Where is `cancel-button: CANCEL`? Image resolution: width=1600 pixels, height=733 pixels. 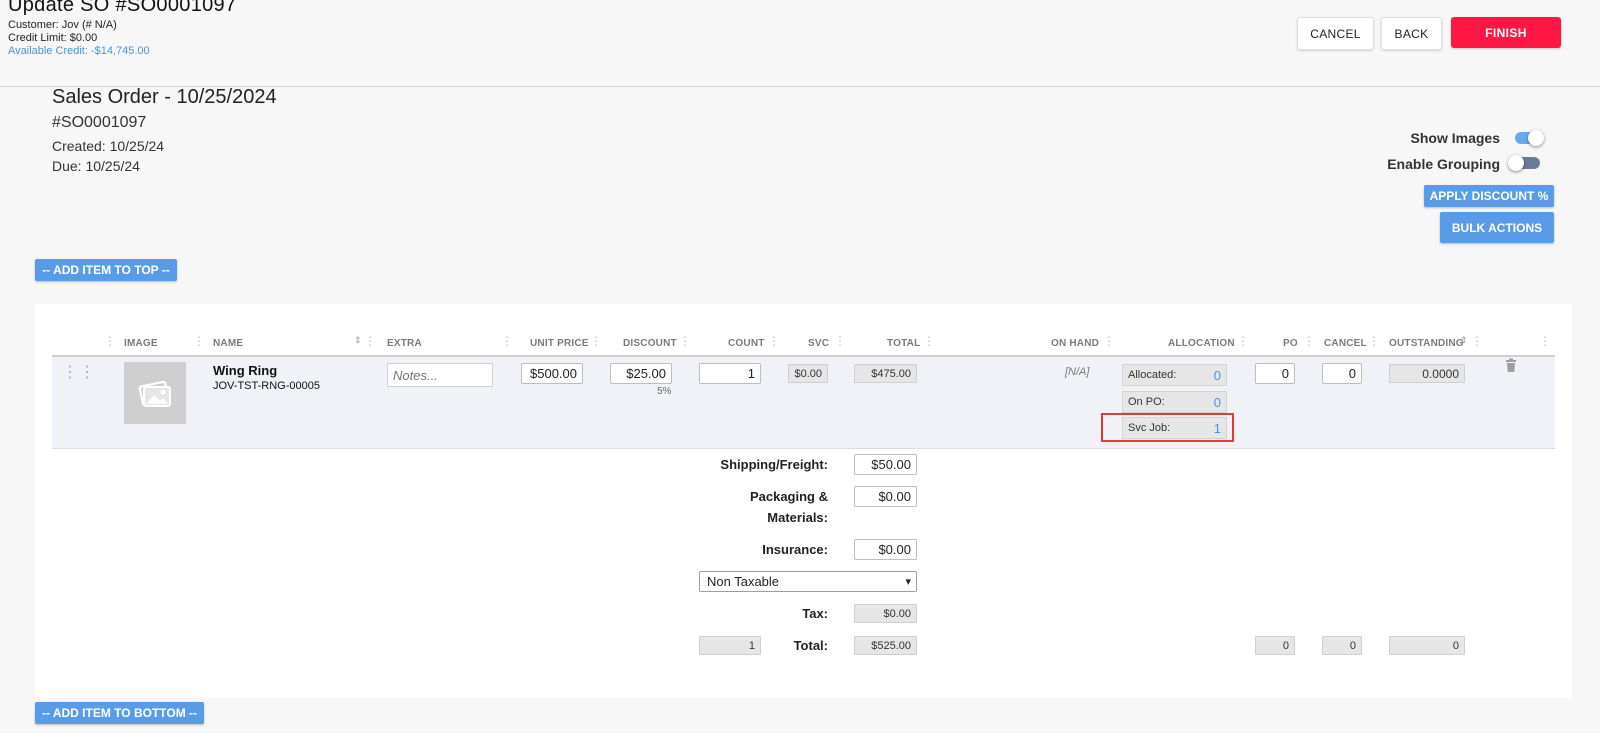
cancel-button: CANCEL is located at coordinates (1335, 33).